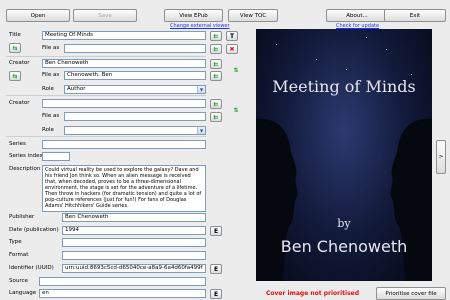 This screenshot has height=300, width=450. What do you see at coordinates (48, 130) in the screenshot?
I see `role2-label: Role` at bounding box center [48, 130].